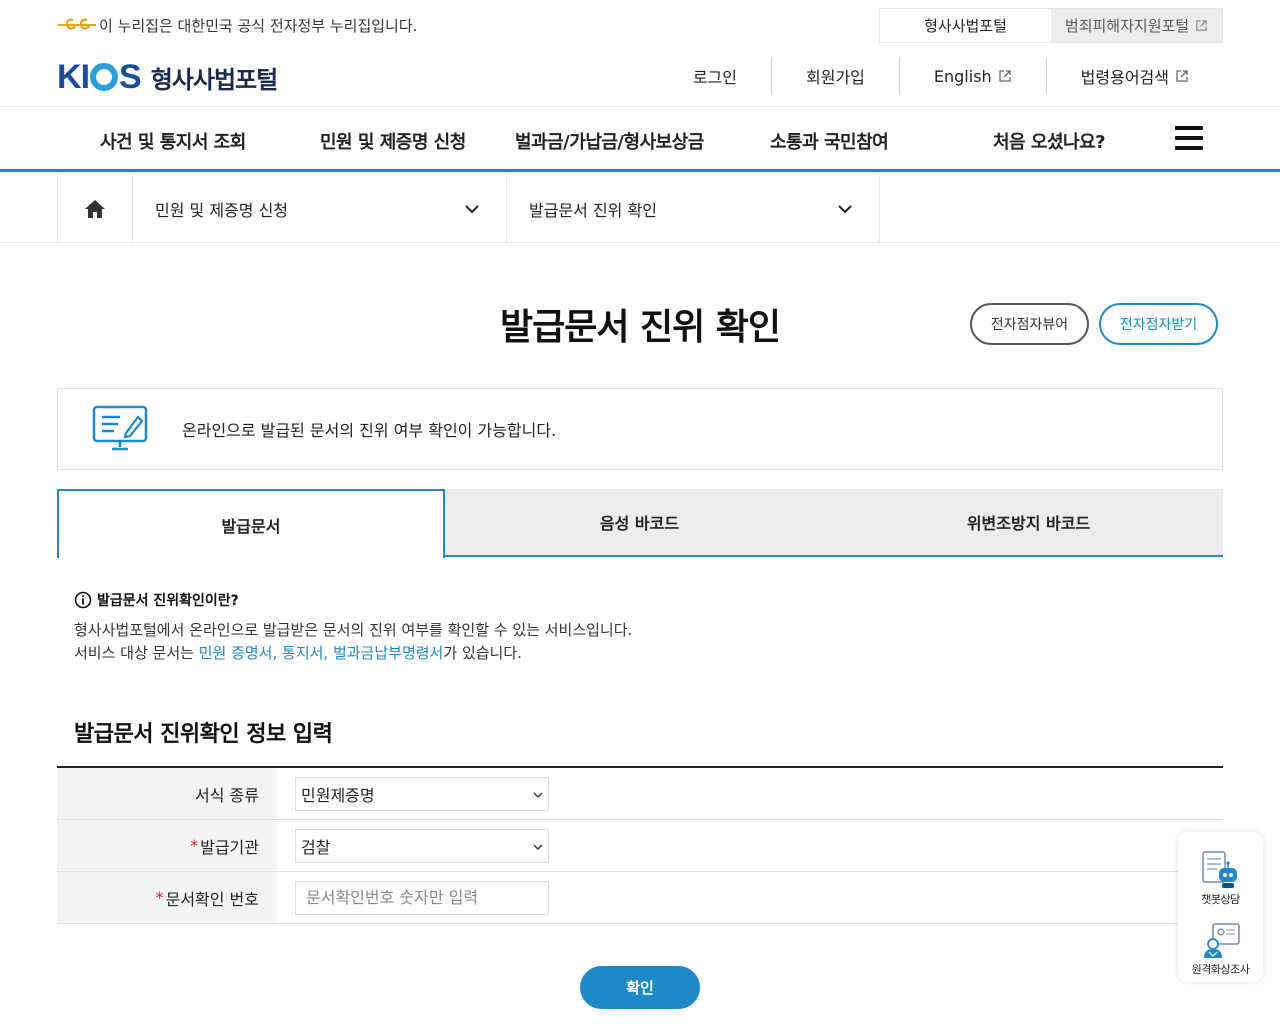 The image size is (1280, 1024). I want to click on document-monitor-icon, so click(120, 428).